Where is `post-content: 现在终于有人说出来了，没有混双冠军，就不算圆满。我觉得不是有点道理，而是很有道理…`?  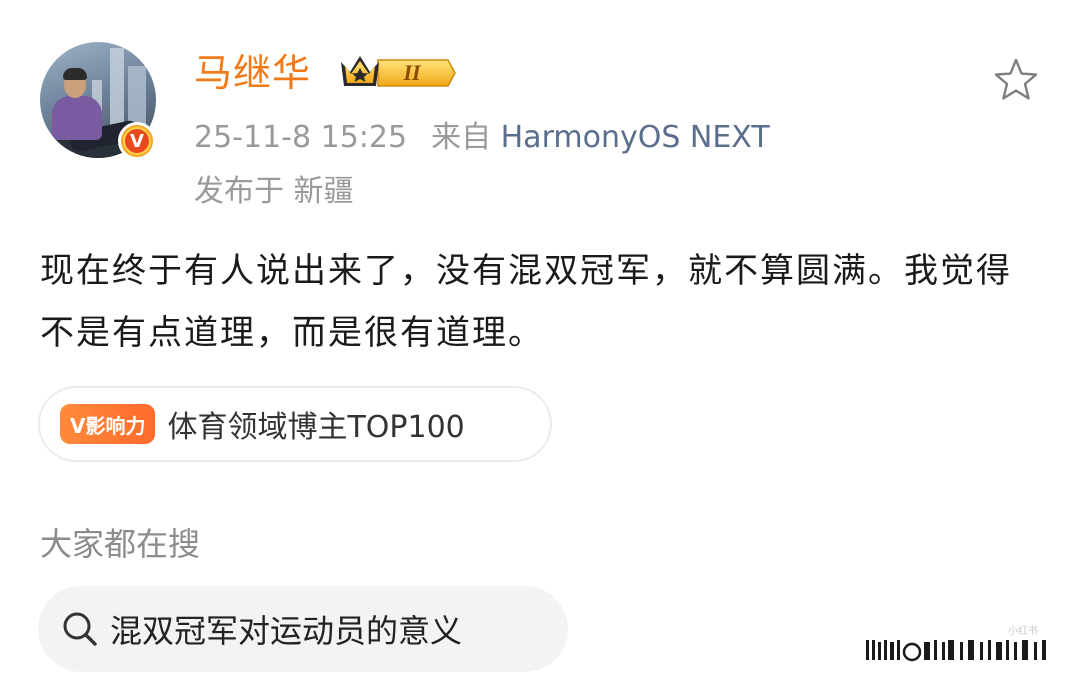 post-content: 现在终于有人说出来了，没有混双冠军，就不算圆满。我觉得不是有点道理，而是很有道理… is located at coordinates (526, 302).